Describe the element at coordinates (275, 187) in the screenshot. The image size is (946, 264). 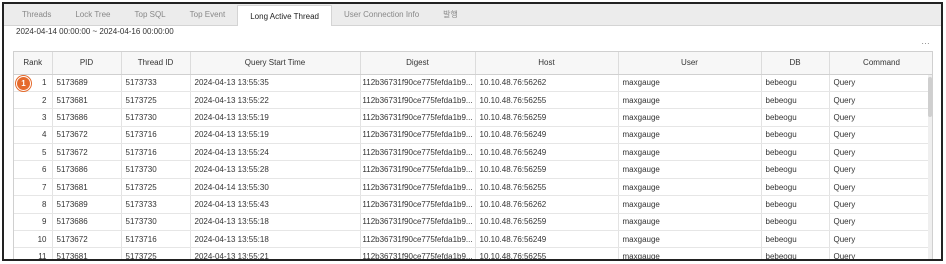
I see `cell-start: 2024-04-14 13:55:30` at that location.